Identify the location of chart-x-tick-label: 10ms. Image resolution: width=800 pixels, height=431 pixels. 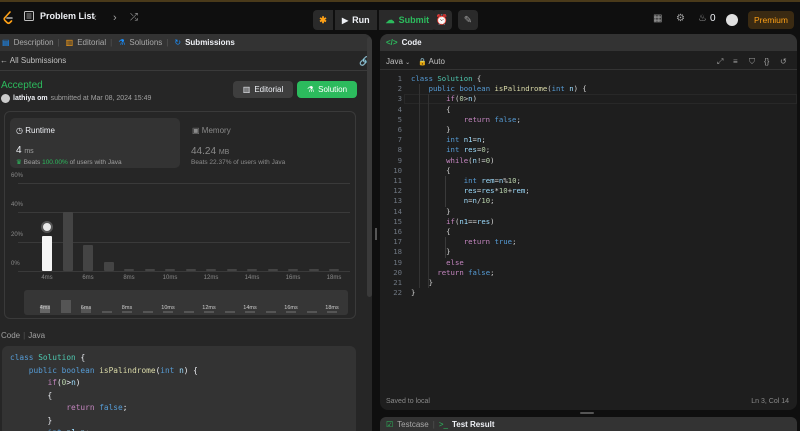
(170, 278).